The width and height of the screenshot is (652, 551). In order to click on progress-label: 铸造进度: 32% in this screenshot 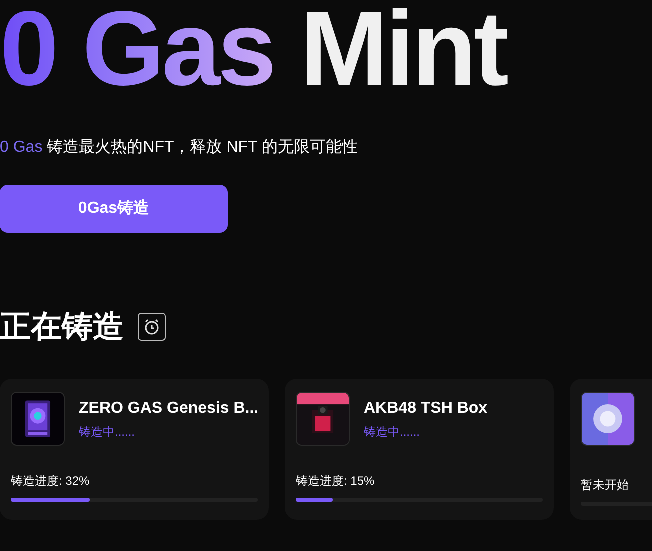, I will do `click(50, 481)`.